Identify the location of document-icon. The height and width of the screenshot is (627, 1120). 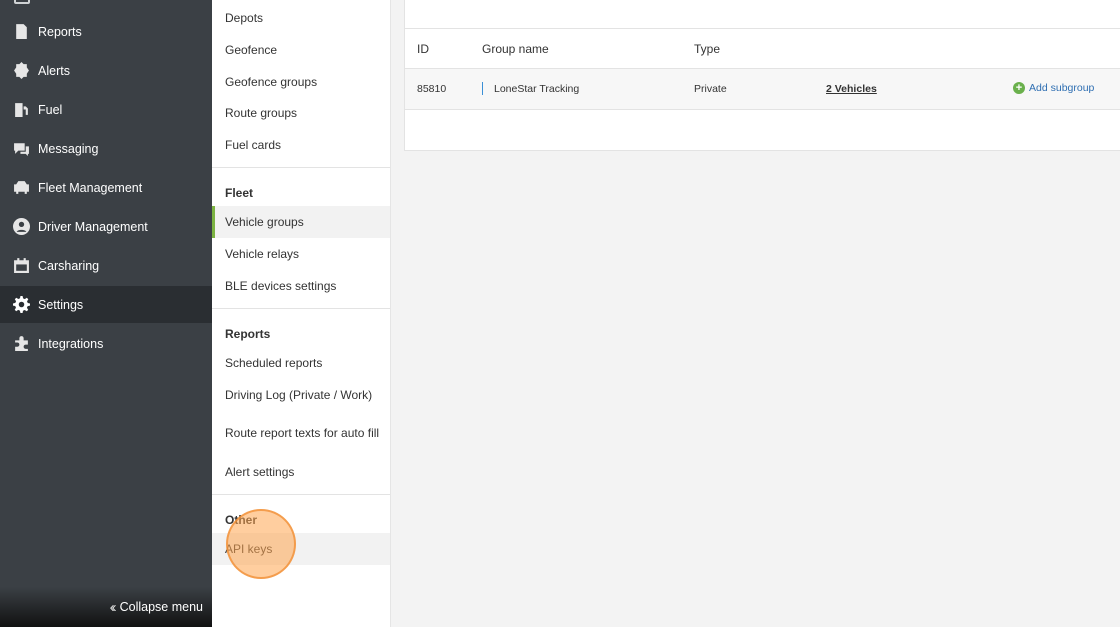
(21, 31).